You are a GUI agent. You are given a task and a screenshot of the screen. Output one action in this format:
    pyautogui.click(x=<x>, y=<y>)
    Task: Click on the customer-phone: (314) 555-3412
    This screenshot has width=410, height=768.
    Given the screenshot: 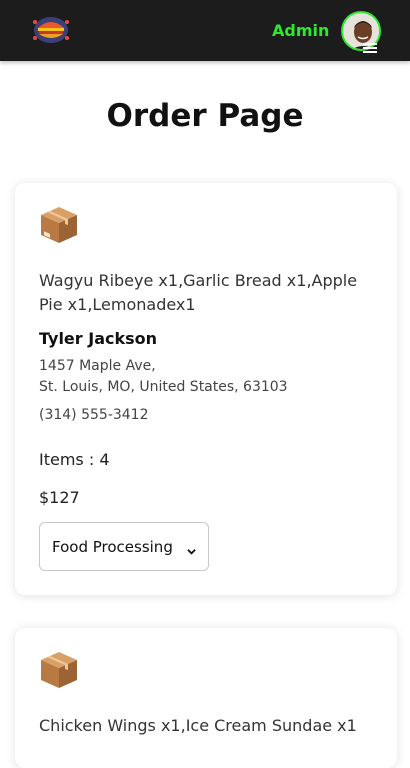 What is the action you would take?
    pyautogui.click(x=94, y=415)
    